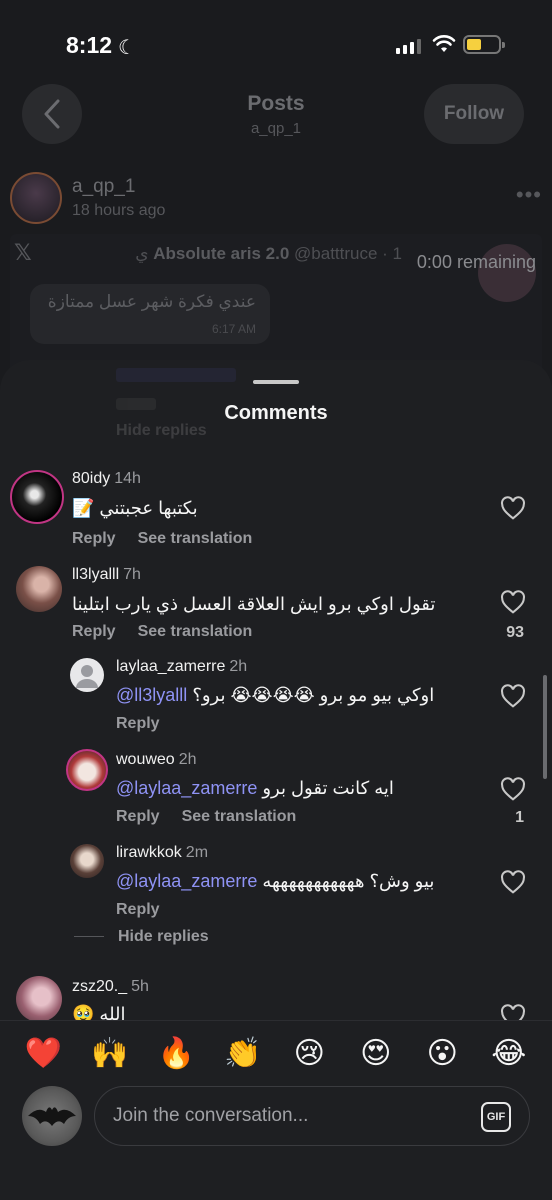  What do you see at coordinates (145, 759) in the screenshot?
I see `comment-username: wouweo` at bounding box center [145, 759].